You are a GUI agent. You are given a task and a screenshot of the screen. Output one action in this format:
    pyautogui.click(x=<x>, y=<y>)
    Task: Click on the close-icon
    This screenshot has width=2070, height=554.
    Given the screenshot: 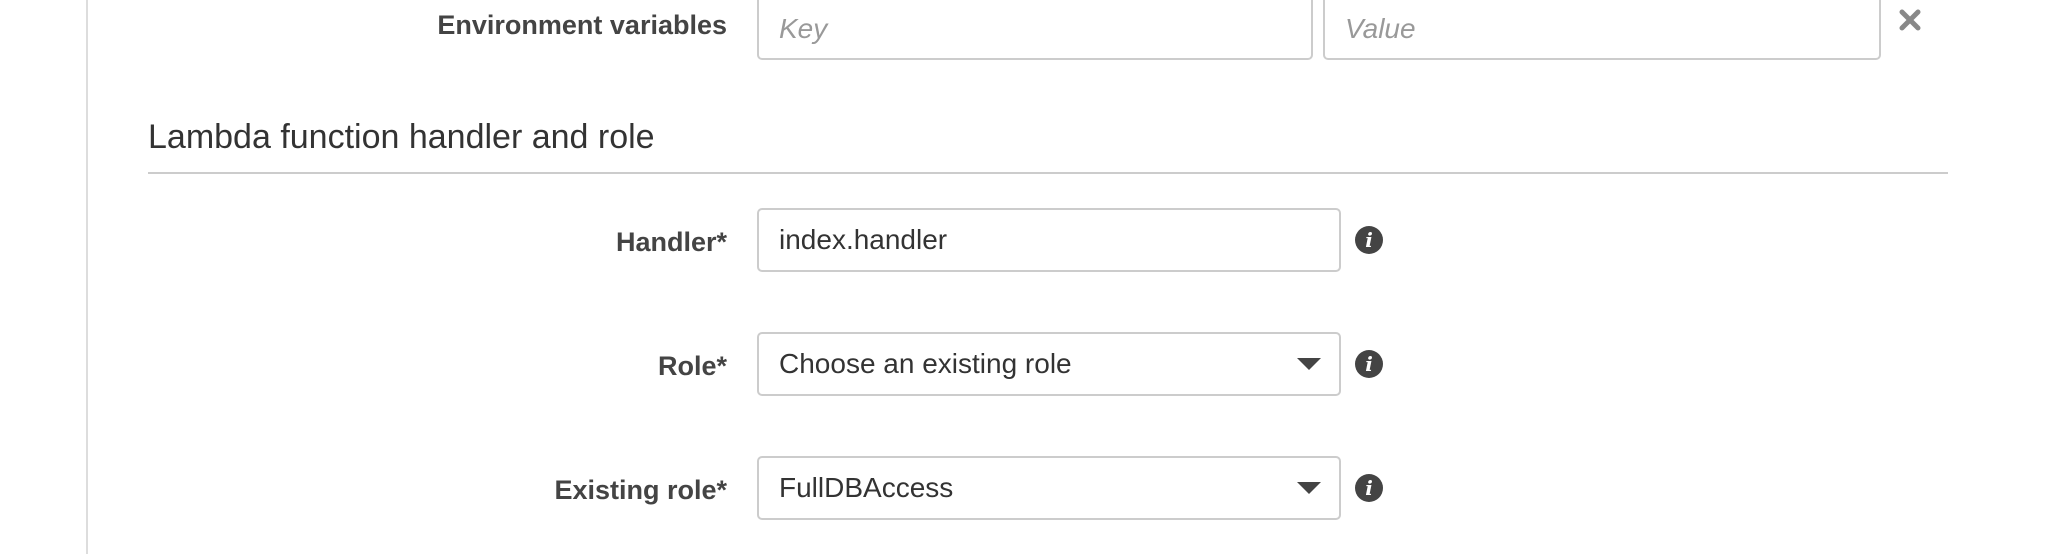 What is the action you would take?
    pyautogui.click(x=1910, y=20)
    